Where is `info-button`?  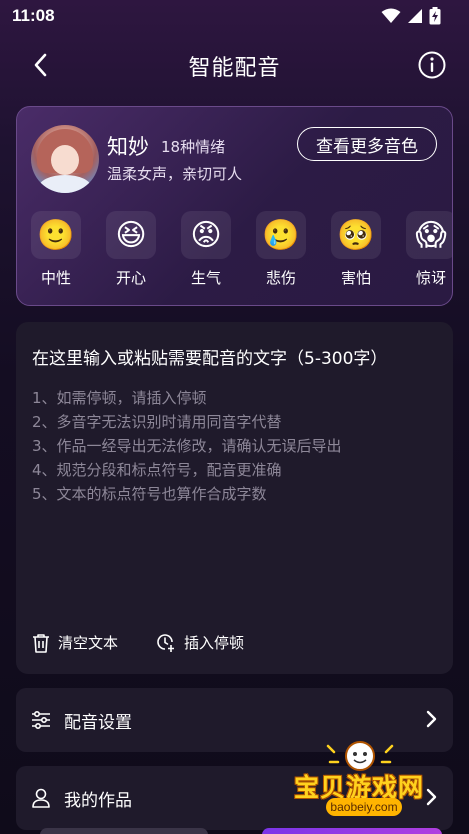
info-button is located at coordinates (432, 65).